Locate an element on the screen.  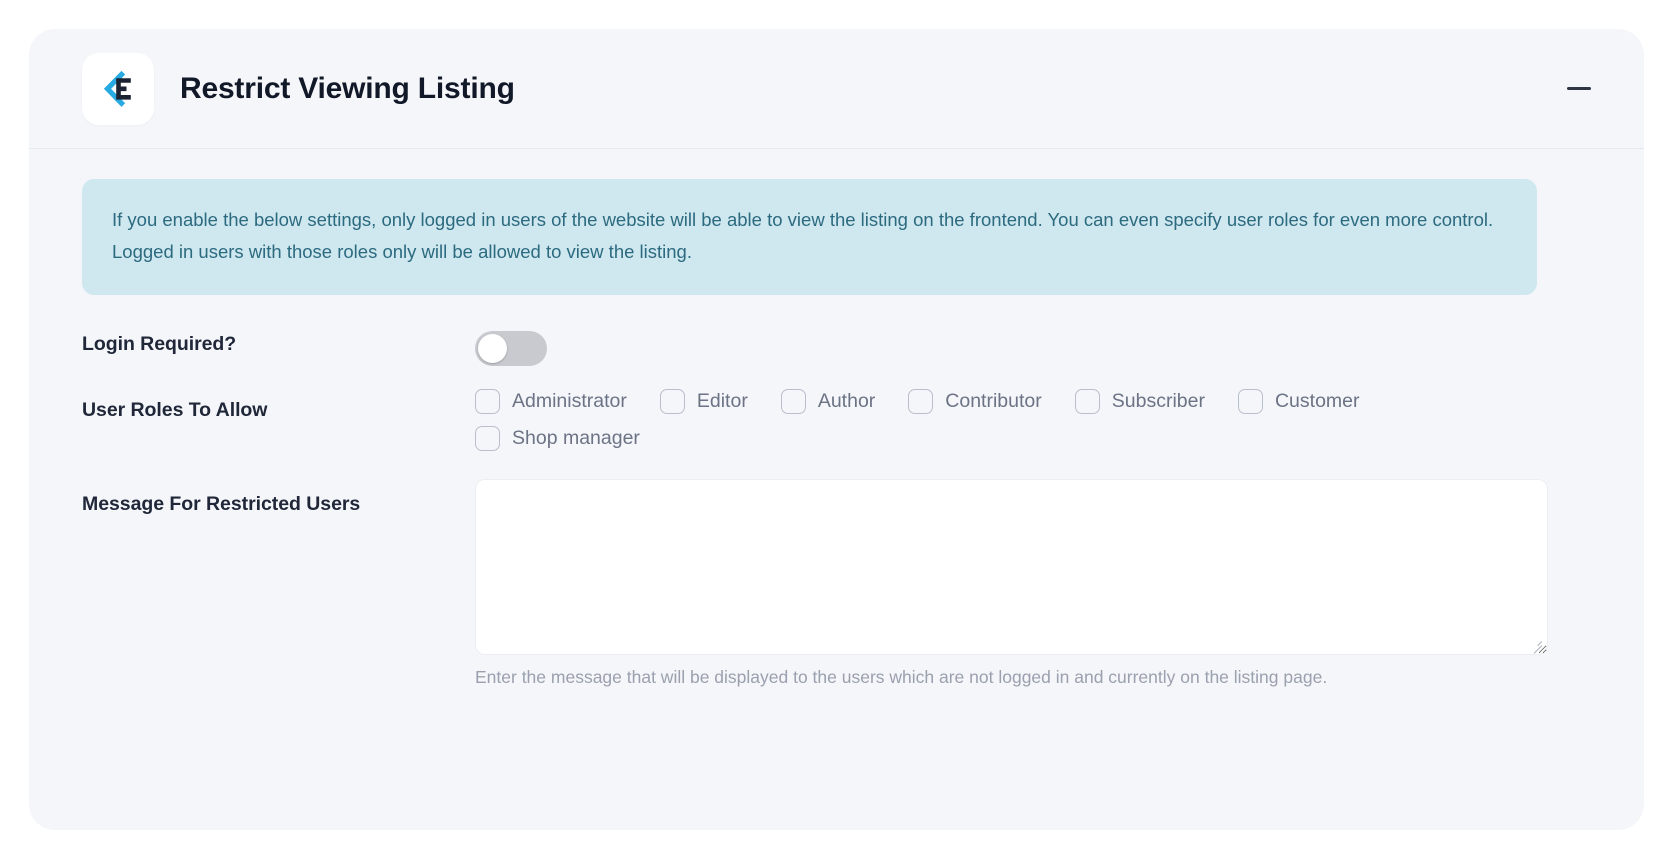
user-roles-label: User Roles To Allow is located at coordinates (175, 409).